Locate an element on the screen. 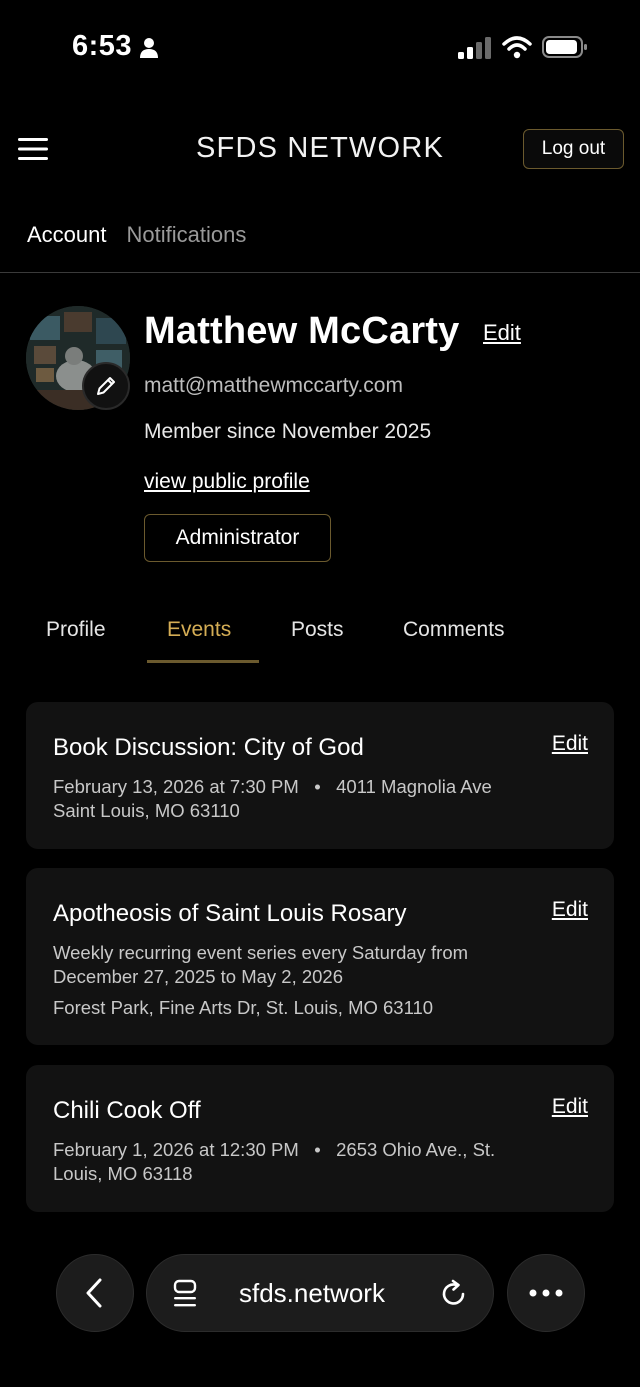 Image resolution: width=640 pixels, height=1387 pixels. address-bar: sfds.network is located at coordinates (320, 1293).